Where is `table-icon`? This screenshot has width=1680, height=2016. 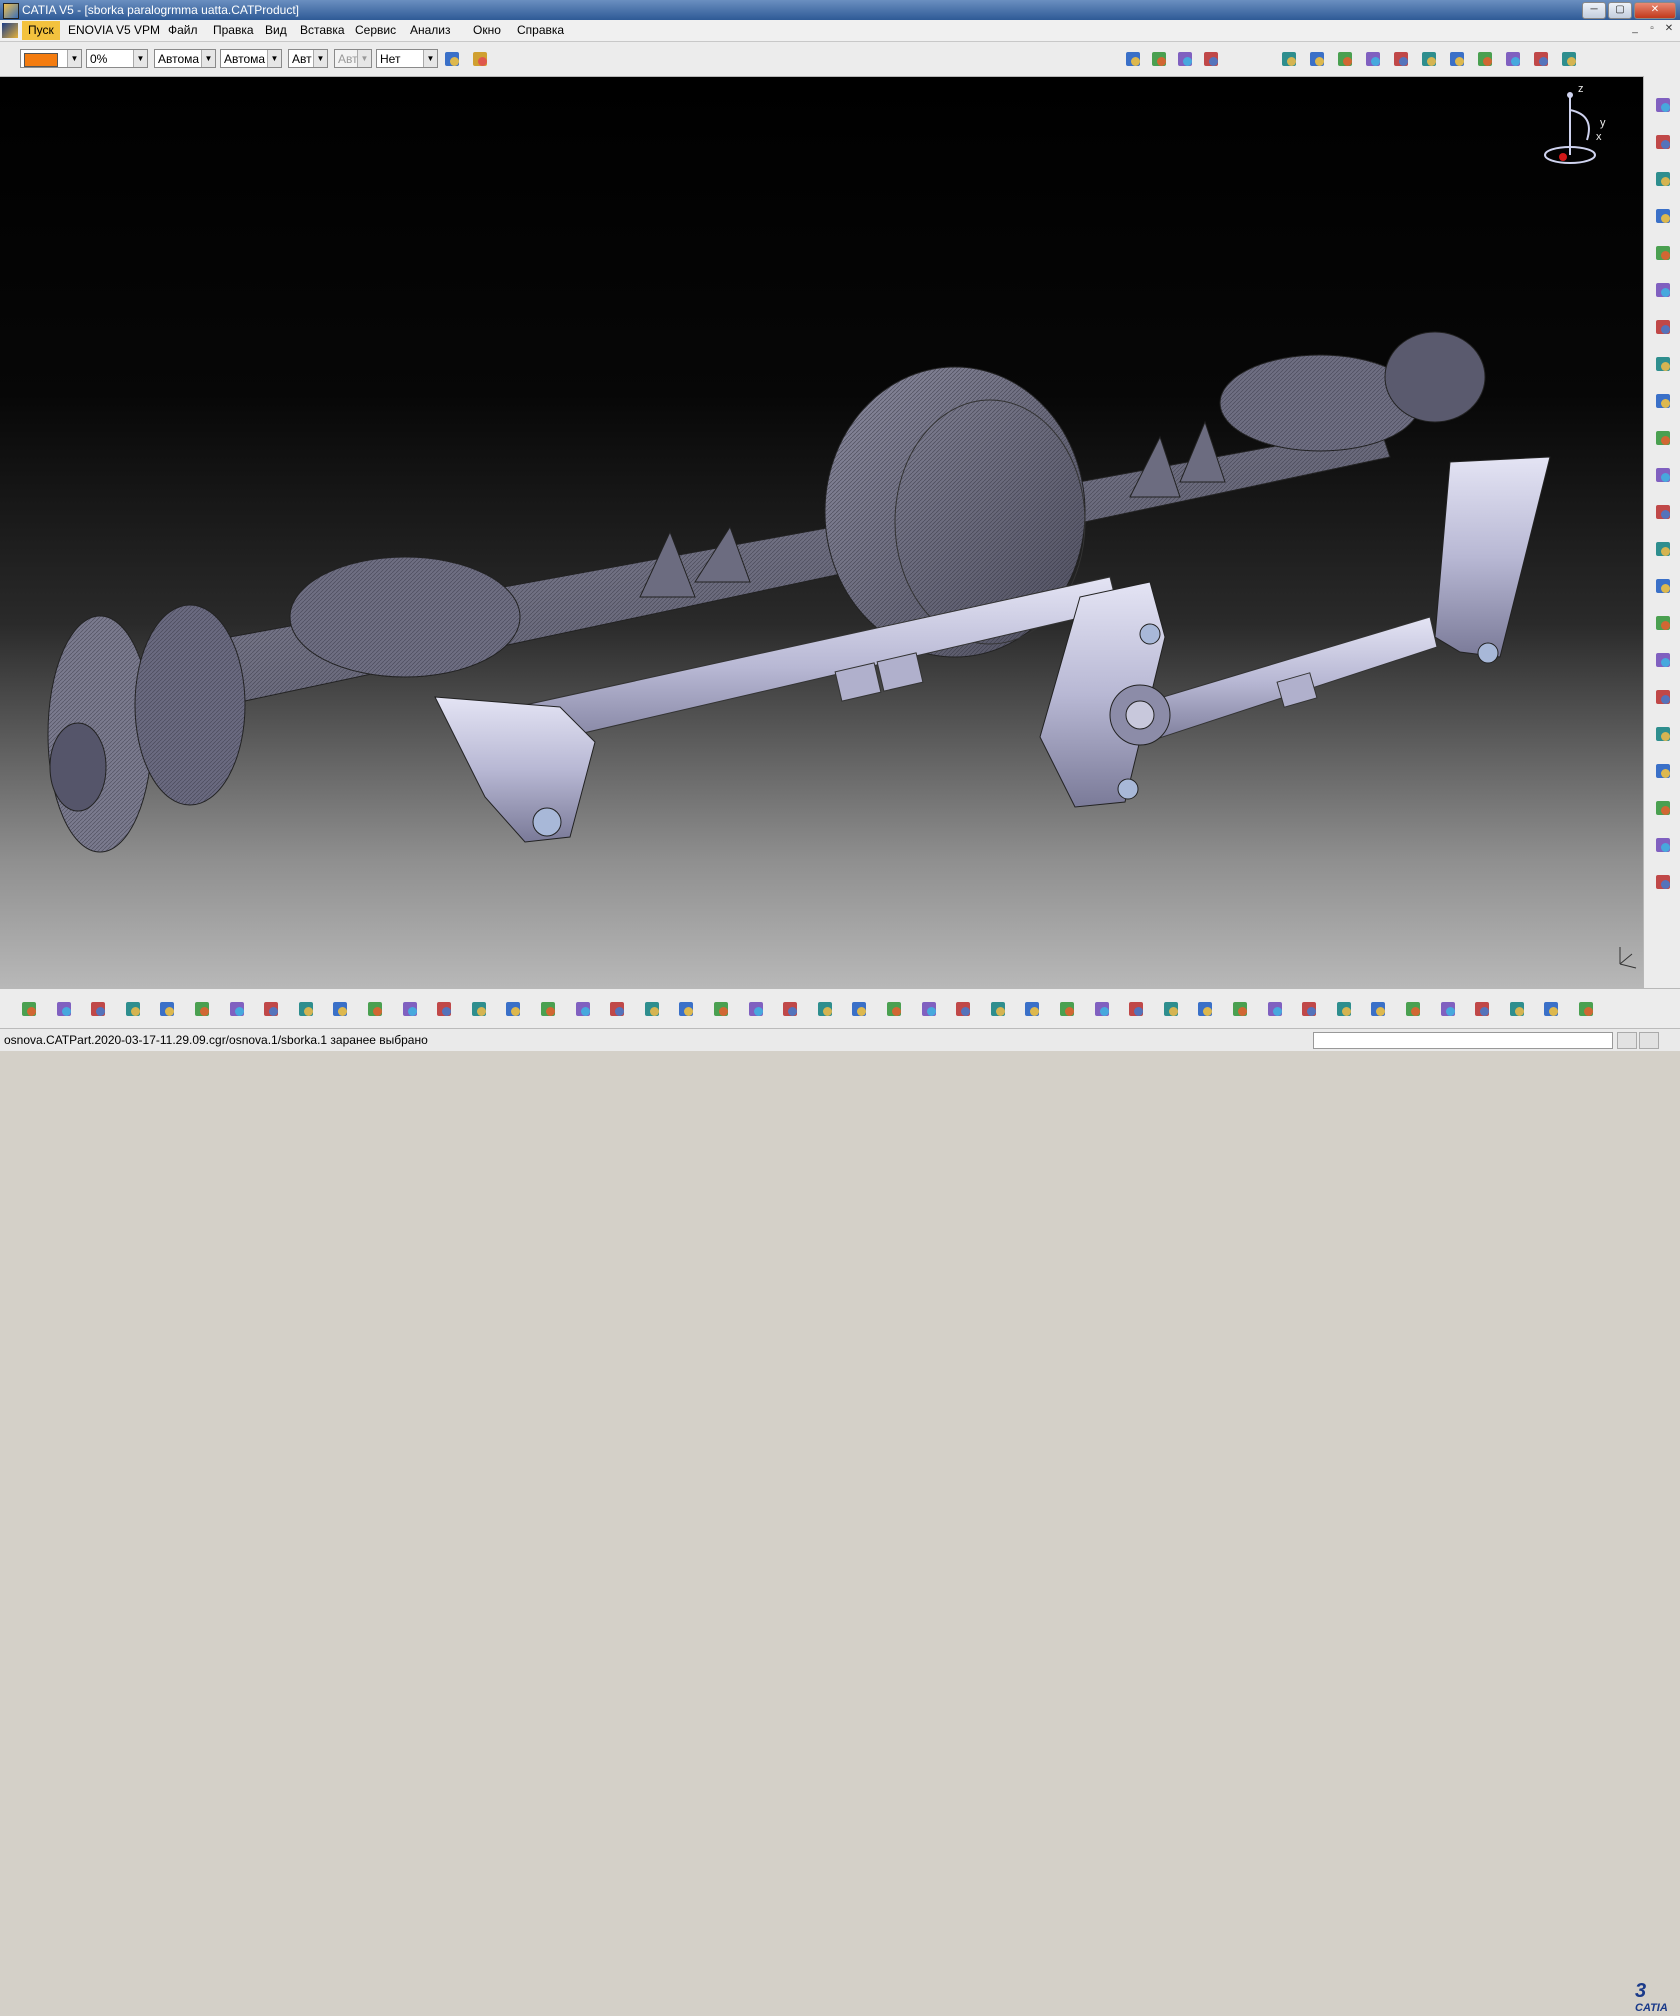
table-icon is located at coordinates (548, 1009).